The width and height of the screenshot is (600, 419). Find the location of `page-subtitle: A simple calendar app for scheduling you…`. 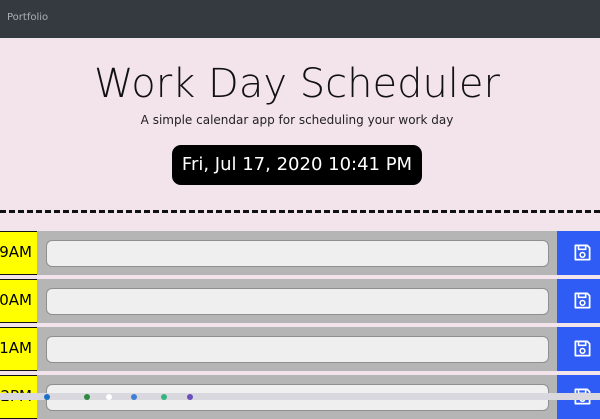

page-subtitle: A simple calendar app for scheduling you… is located at coordinates (297, 120).